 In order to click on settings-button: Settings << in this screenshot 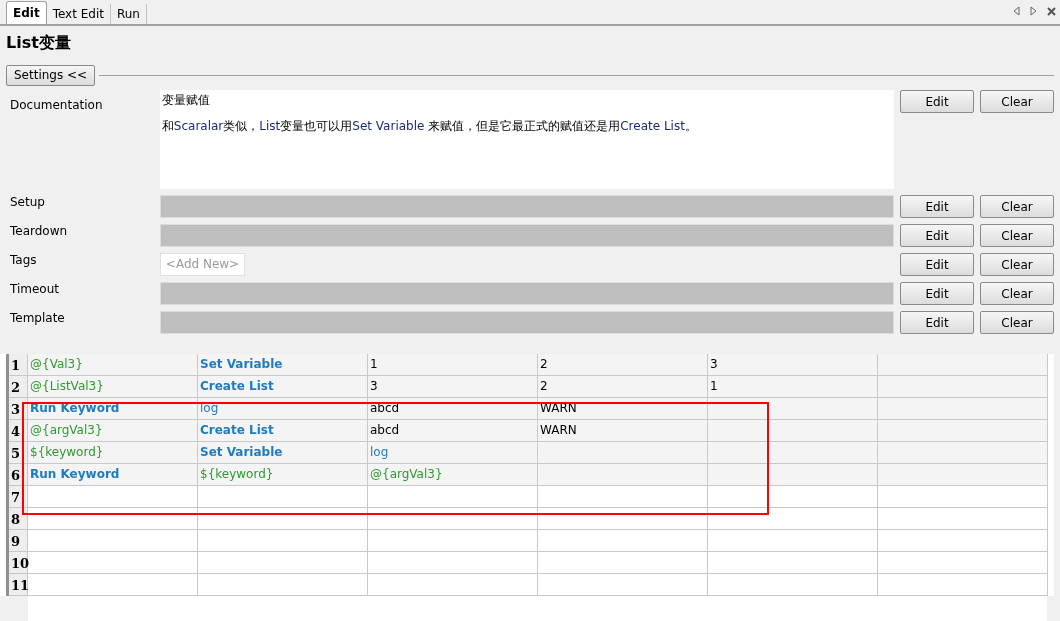, I will do `click(51, 75)`.